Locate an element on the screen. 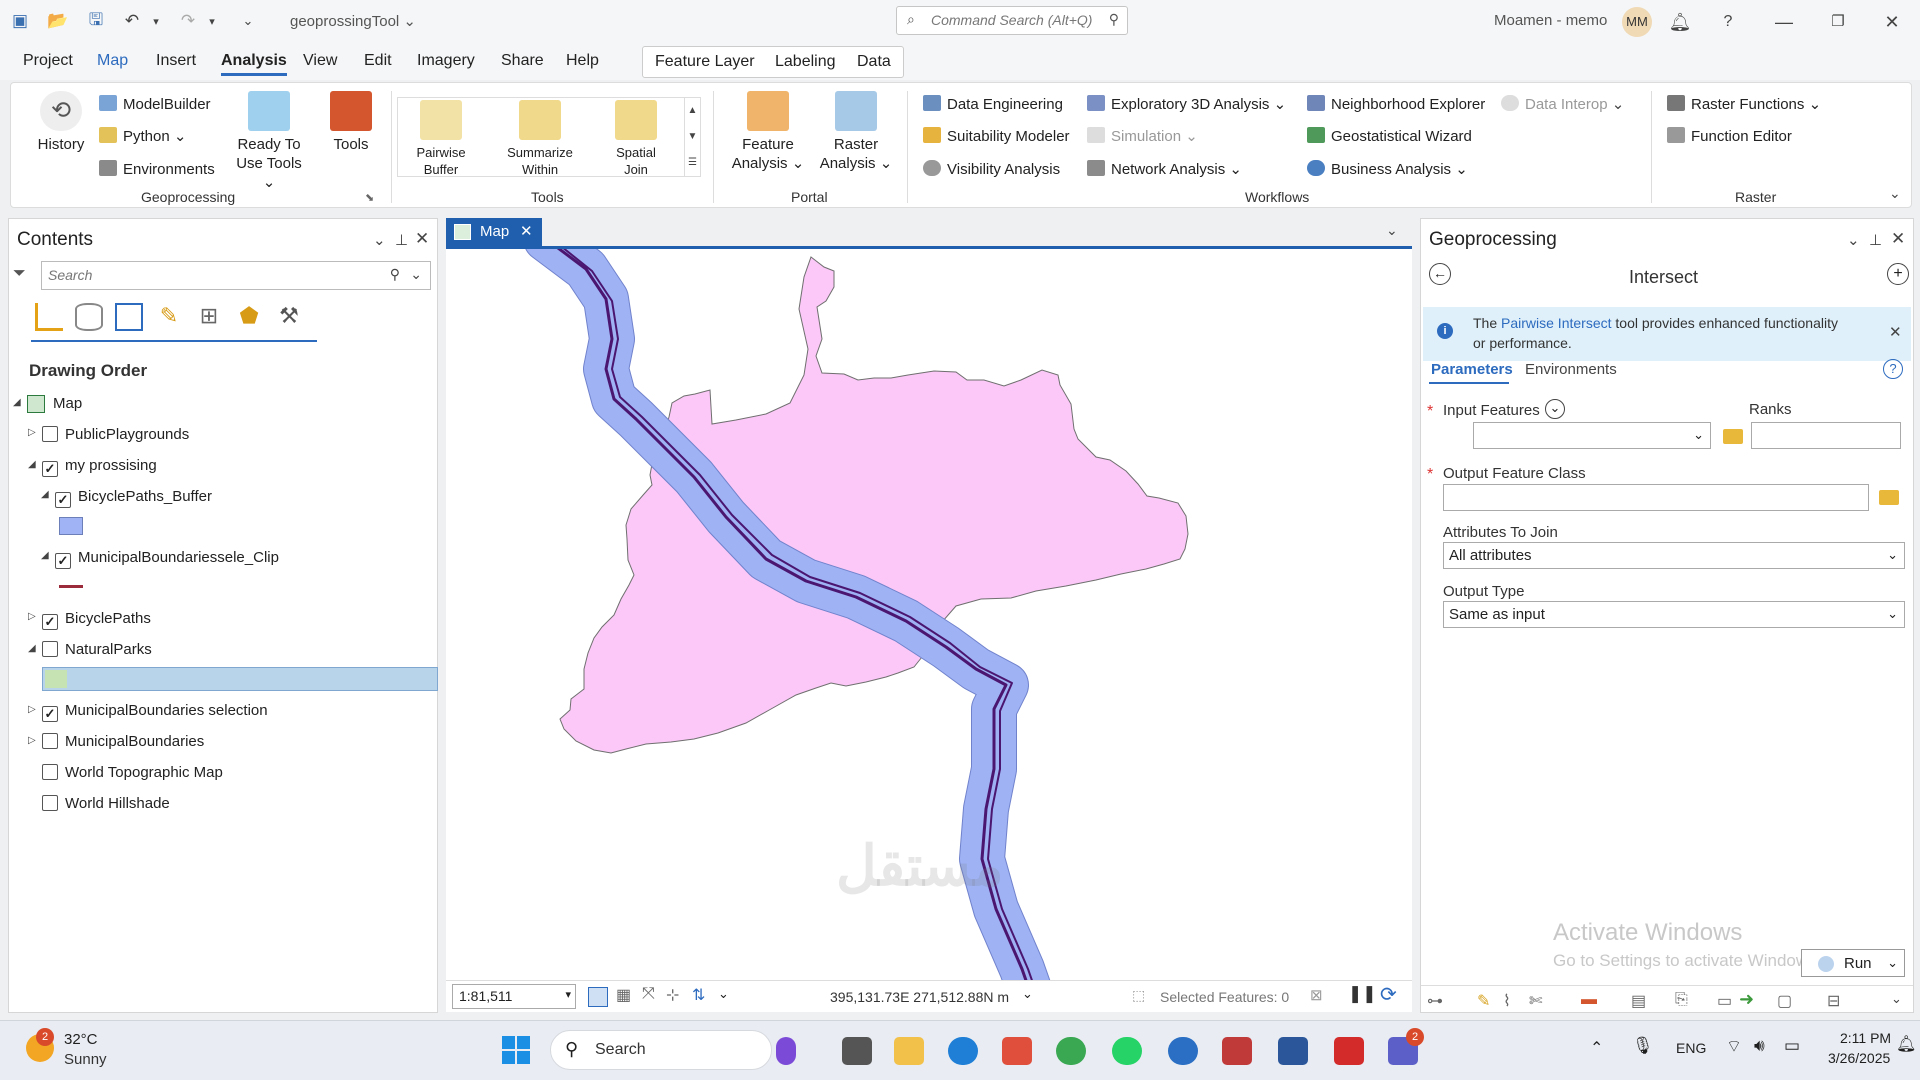 The height and width of the screenshot is (1080, 1920). selected-features-count: Selected Features: 0 is located at coordinates (1224, 997).